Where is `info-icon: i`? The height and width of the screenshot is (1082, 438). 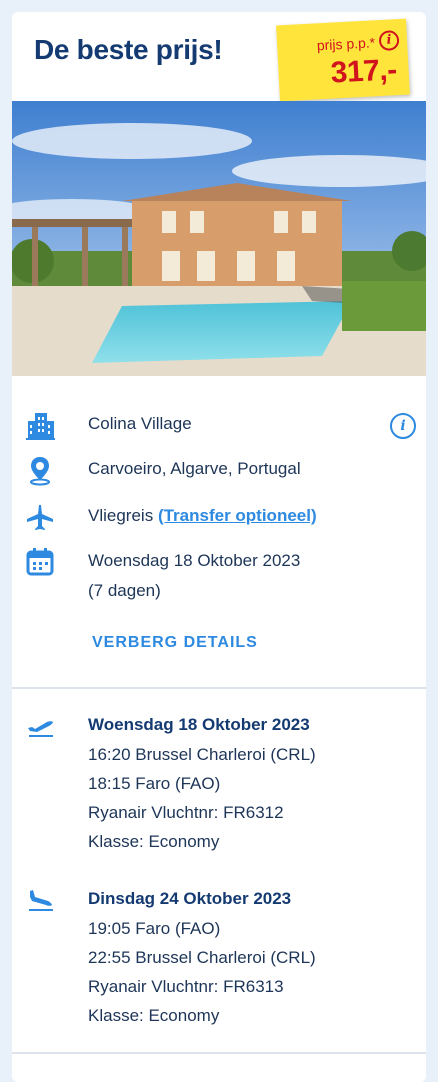 info-icon: i is located at coordinates (403, 426).